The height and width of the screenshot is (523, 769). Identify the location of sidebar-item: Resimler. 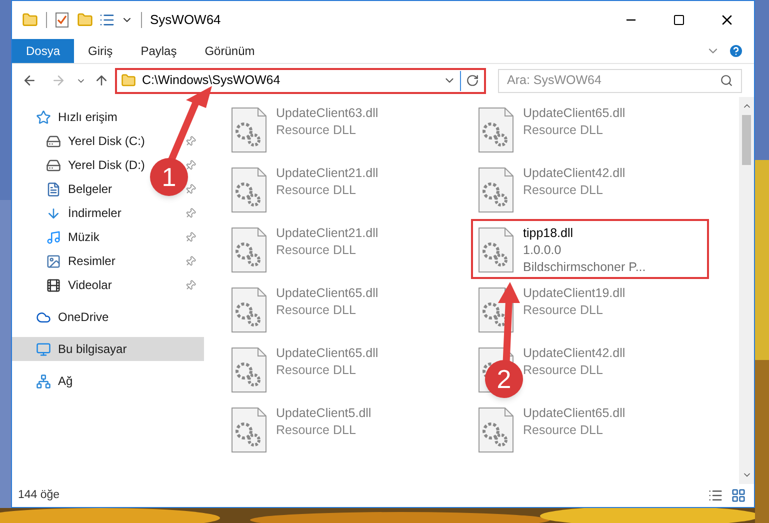
(81, 261).